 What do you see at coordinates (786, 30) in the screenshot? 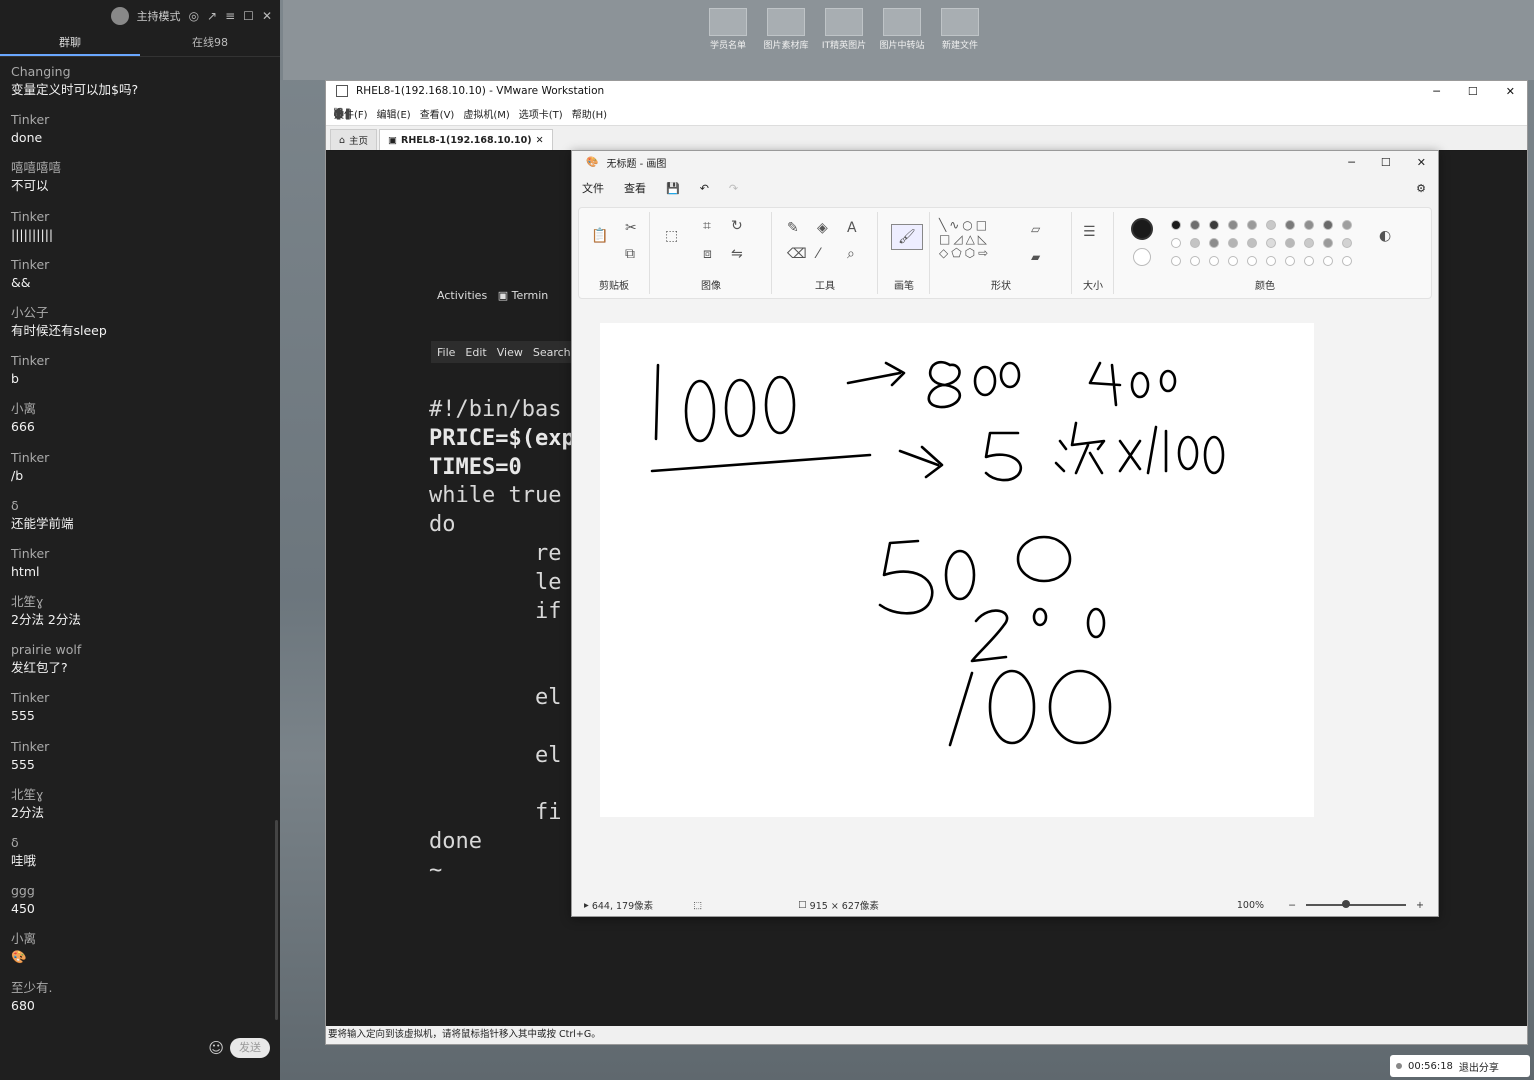
I see `desktop-icon: 图片素材库` at bounding box center [786, 30].